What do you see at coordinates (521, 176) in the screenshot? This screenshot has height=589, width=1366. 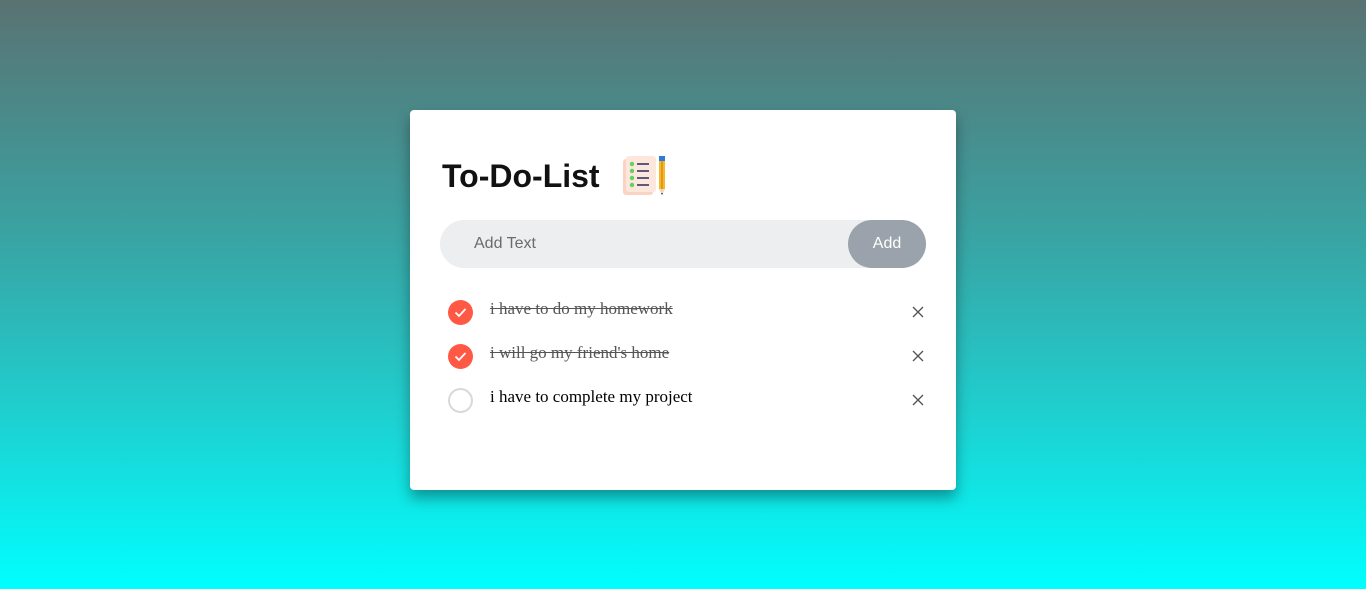 I see `app-title: To-Do-List` at bounding box center [521, 176].